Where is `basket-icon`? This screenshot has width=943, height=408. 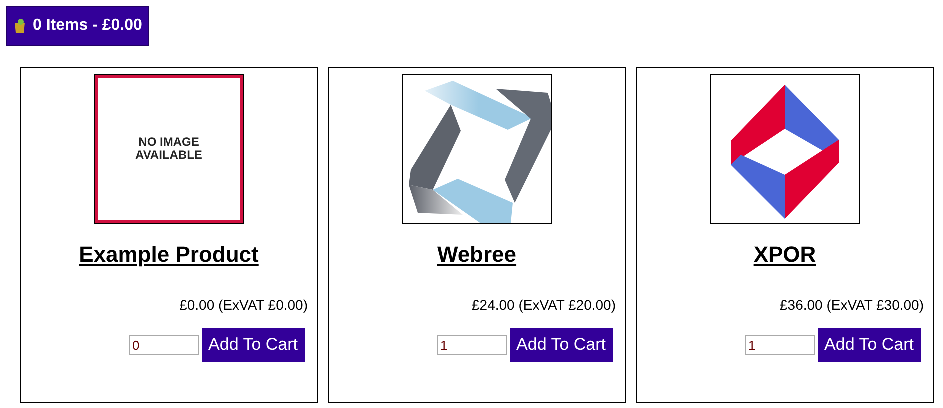 basket-icon is located at coordinates (20, 26).